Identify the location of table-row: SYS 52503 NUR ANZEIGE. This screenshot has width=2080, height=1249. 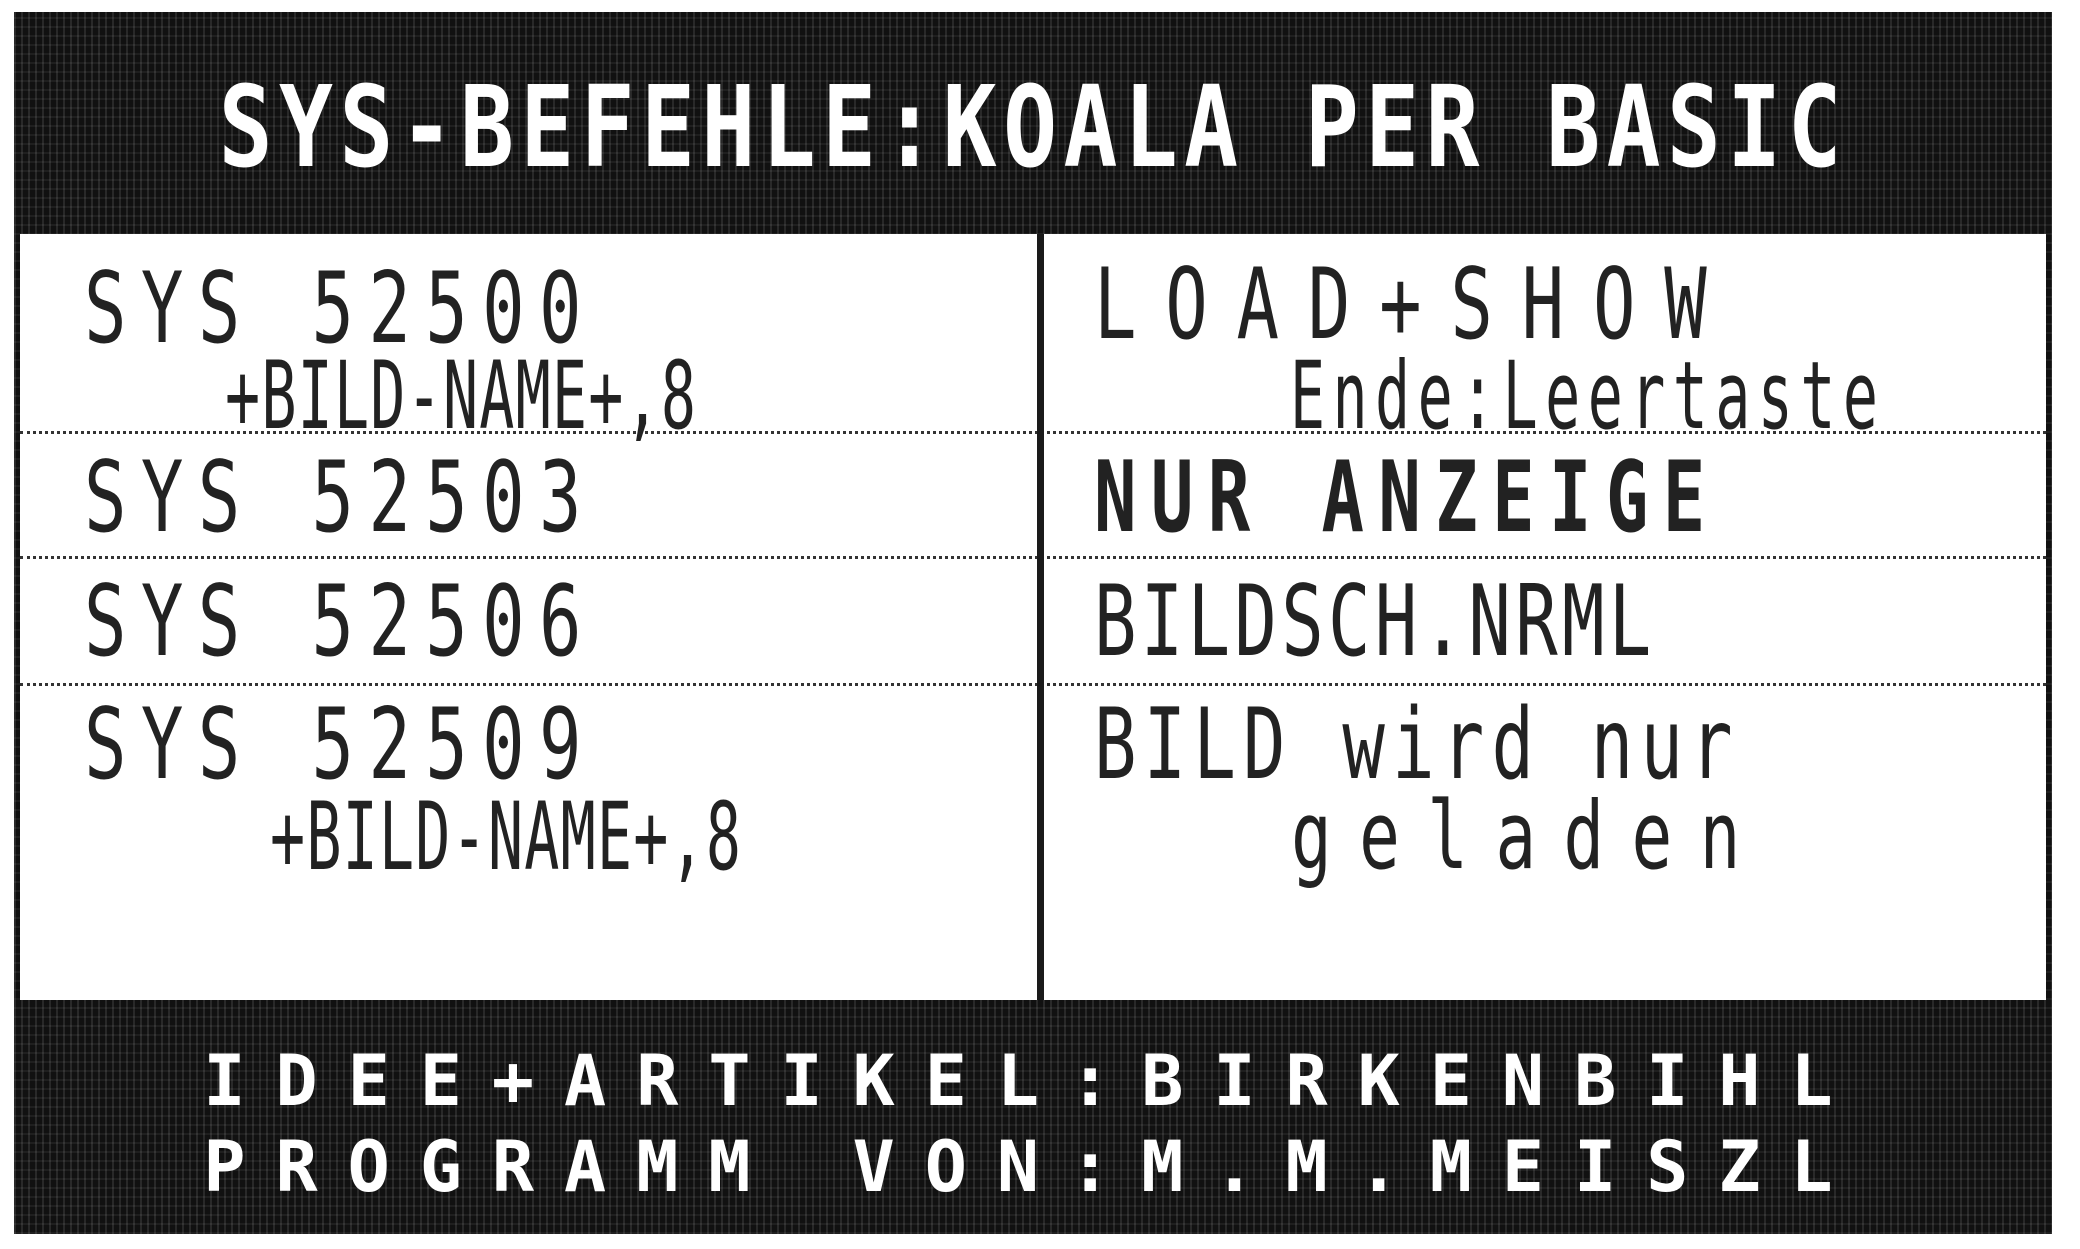
(1033, 496).